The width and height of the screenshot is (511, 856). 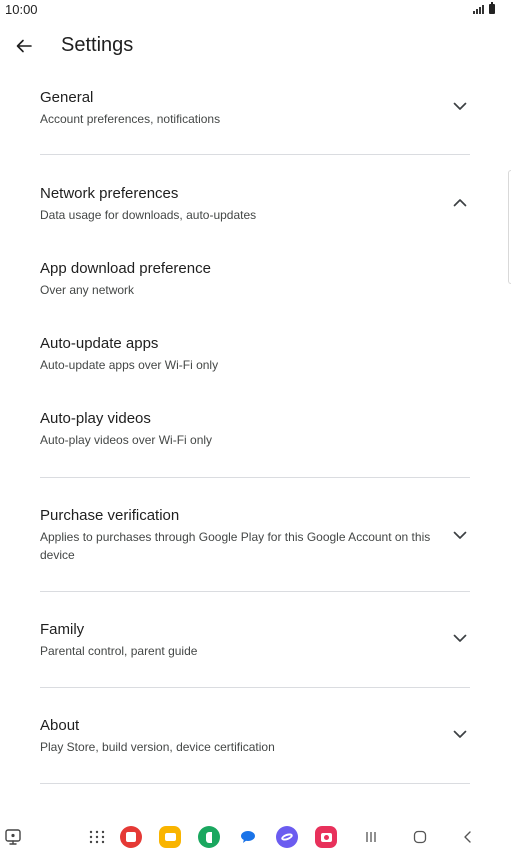 I want to click on screen-recorder-icon, so click(x=13, y=837).